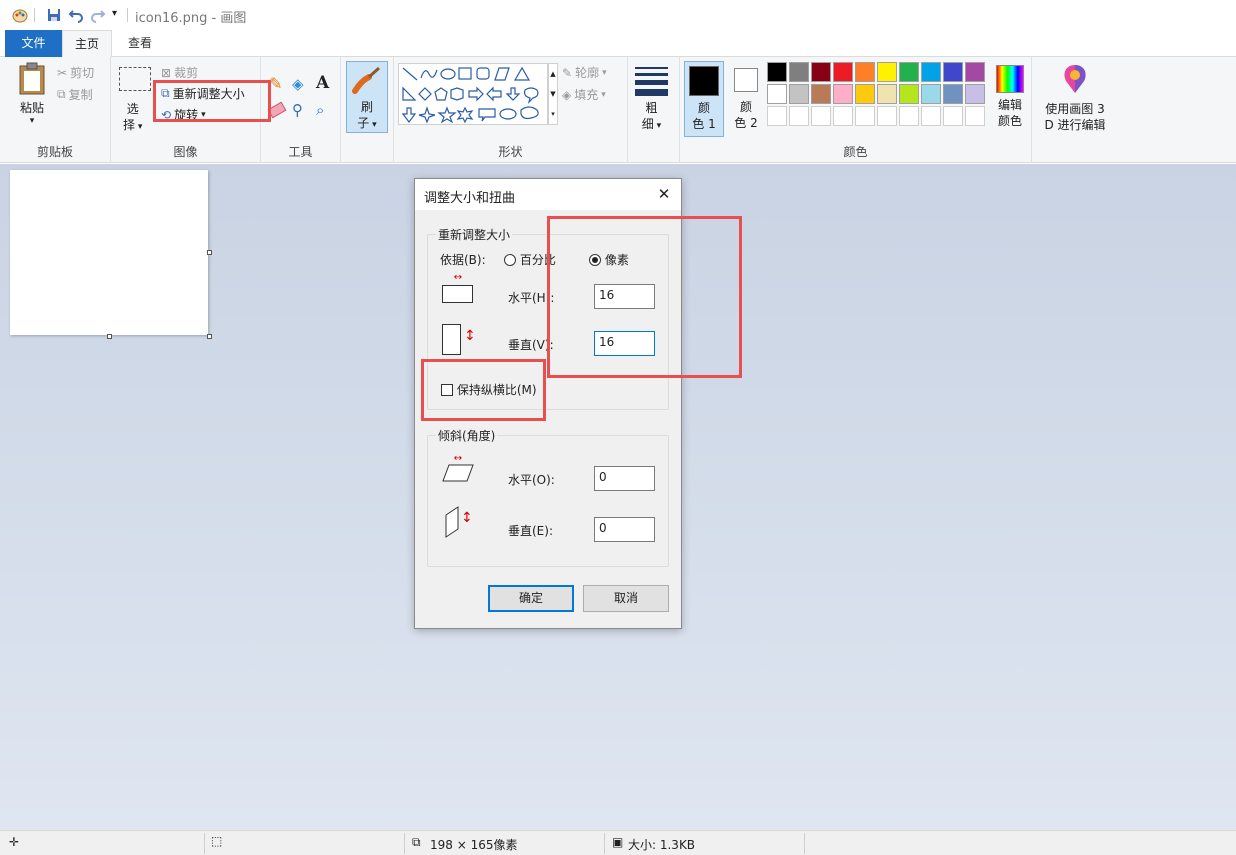  I want to click on pencil-icon: ✎, so click(275, 83).